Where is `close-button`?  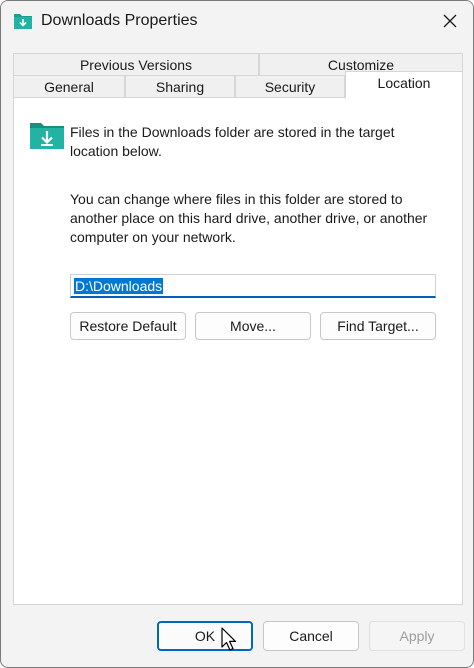 close-button is located at coordinates (450, 21).